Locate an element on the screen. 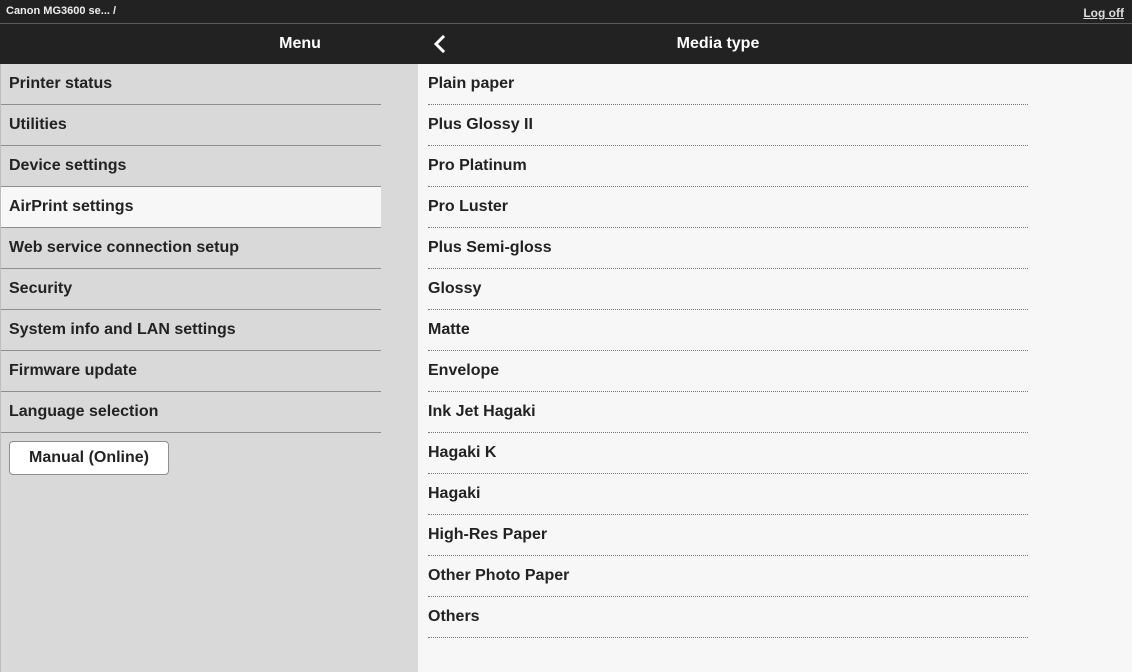 This screenshot has width=1132, height=672. media-type-item: Matte is located at coordinates (728, 330).